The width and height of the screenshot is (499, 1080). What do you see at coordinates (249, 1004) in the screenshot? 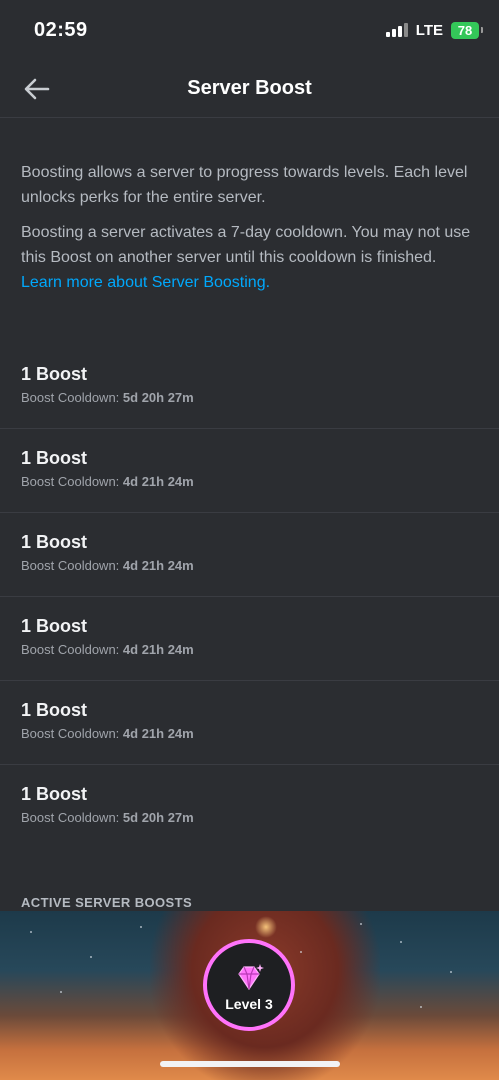
I see `level-label: Level 3` at bounding box center [249, 1004].